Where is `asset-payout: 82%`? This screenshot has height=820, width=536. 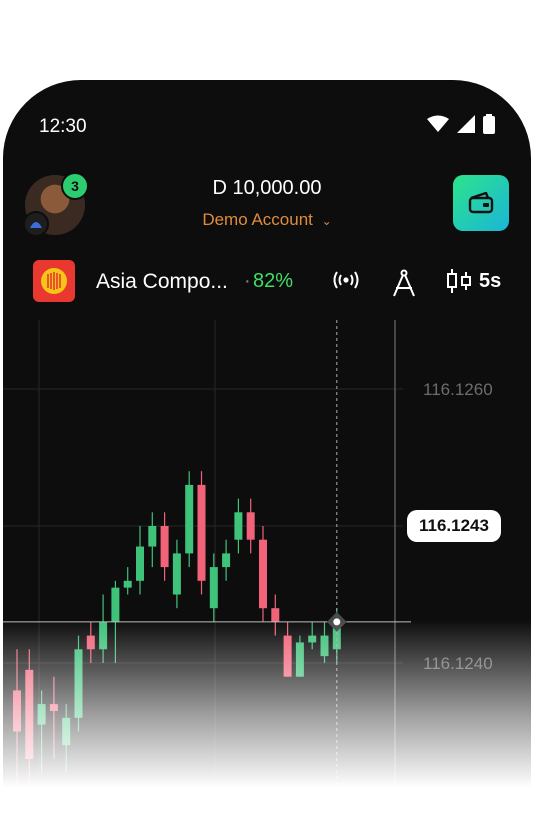 asset-payout: 82% is located at coordinates (273, 281).